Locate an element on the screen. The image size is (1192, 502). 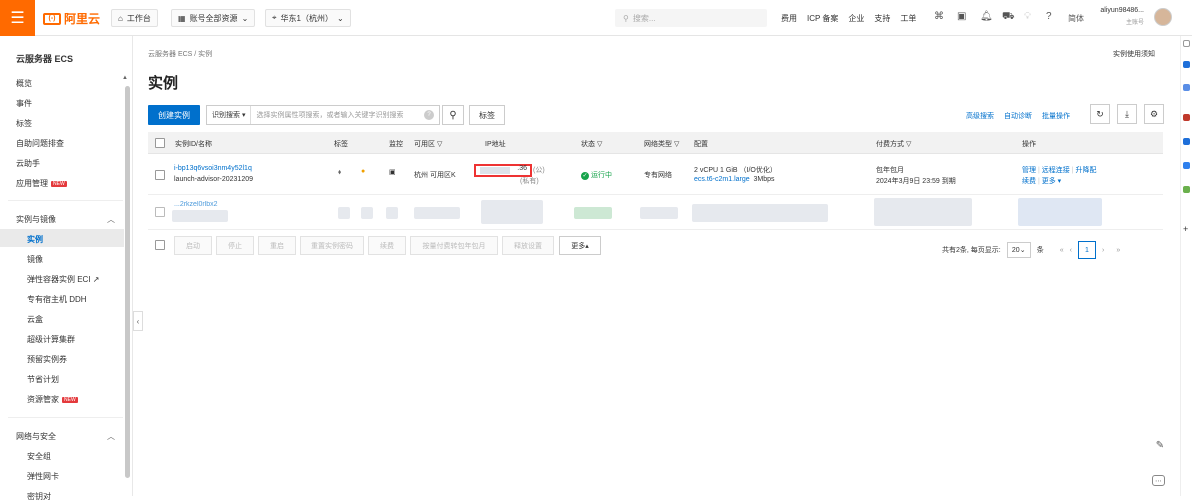
sidebar-item-cloud-assistant: 云助手 is located at coordinates (28, 163).